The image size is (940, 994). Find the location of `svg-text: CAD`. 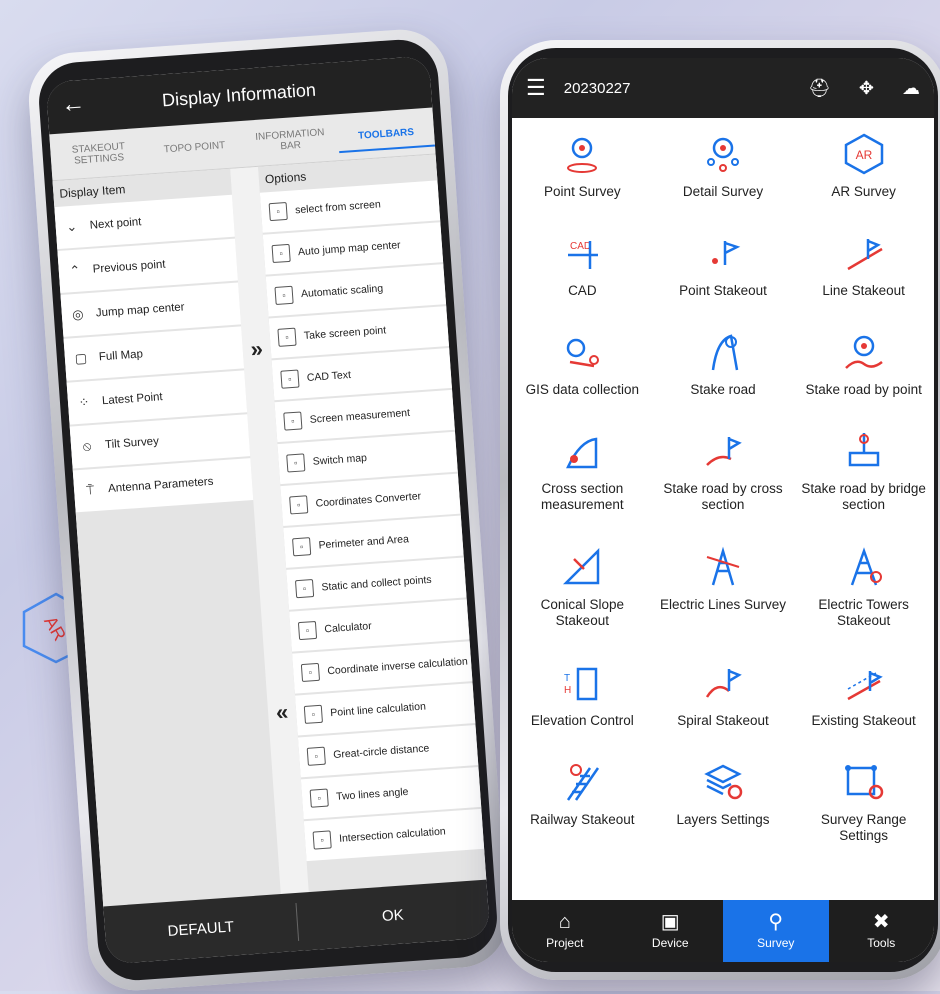

svg-text: CAD is located at coordinates (580, 246).